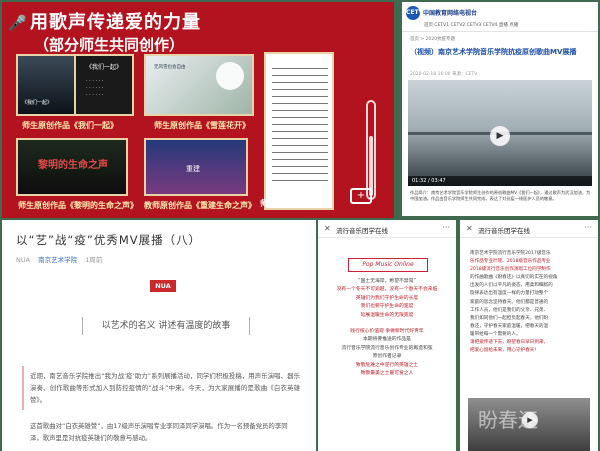  I want to click on video-player: 盼春还 ▶, so click(529, 424).